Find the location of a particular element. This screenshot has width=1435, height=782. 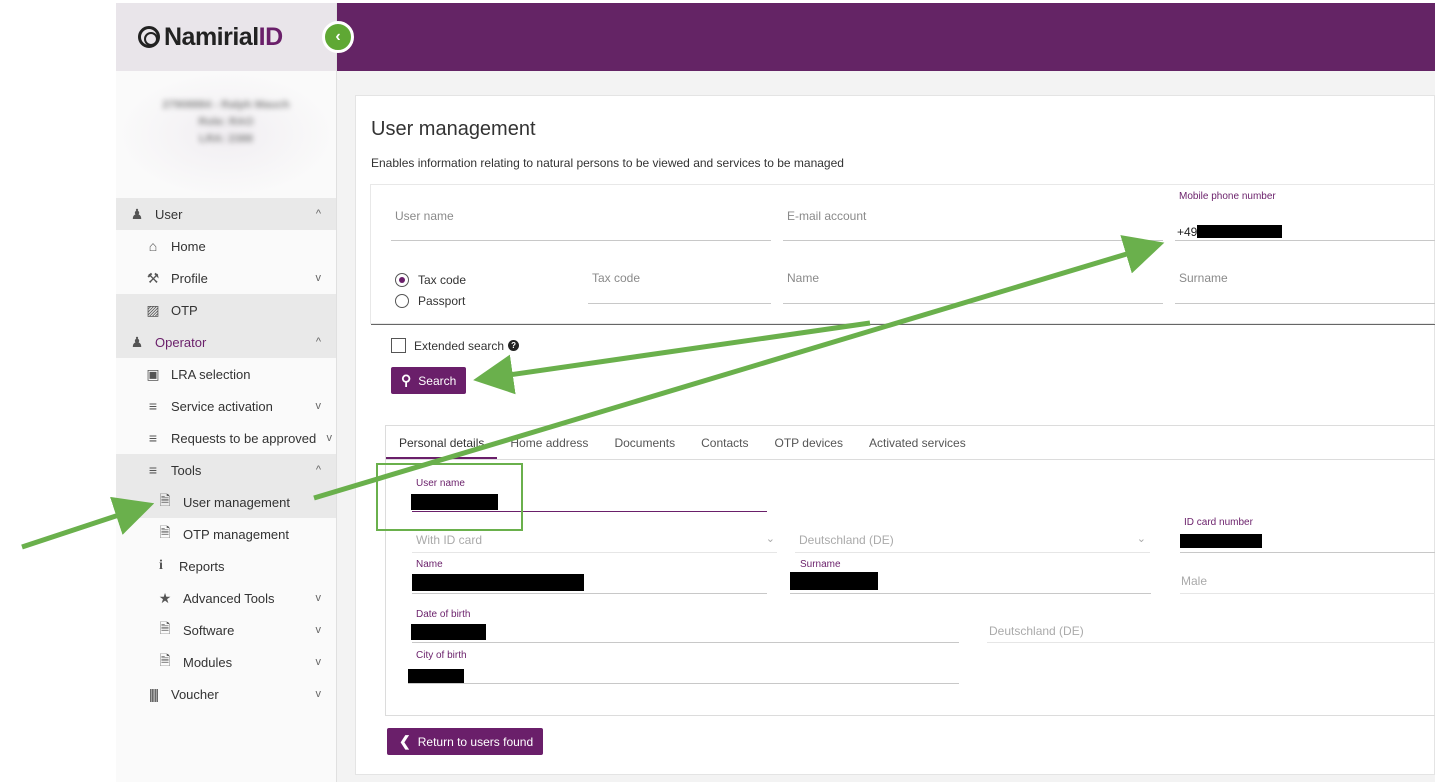

tab-activated-services: Activated services is located at coordinates (917, 442).